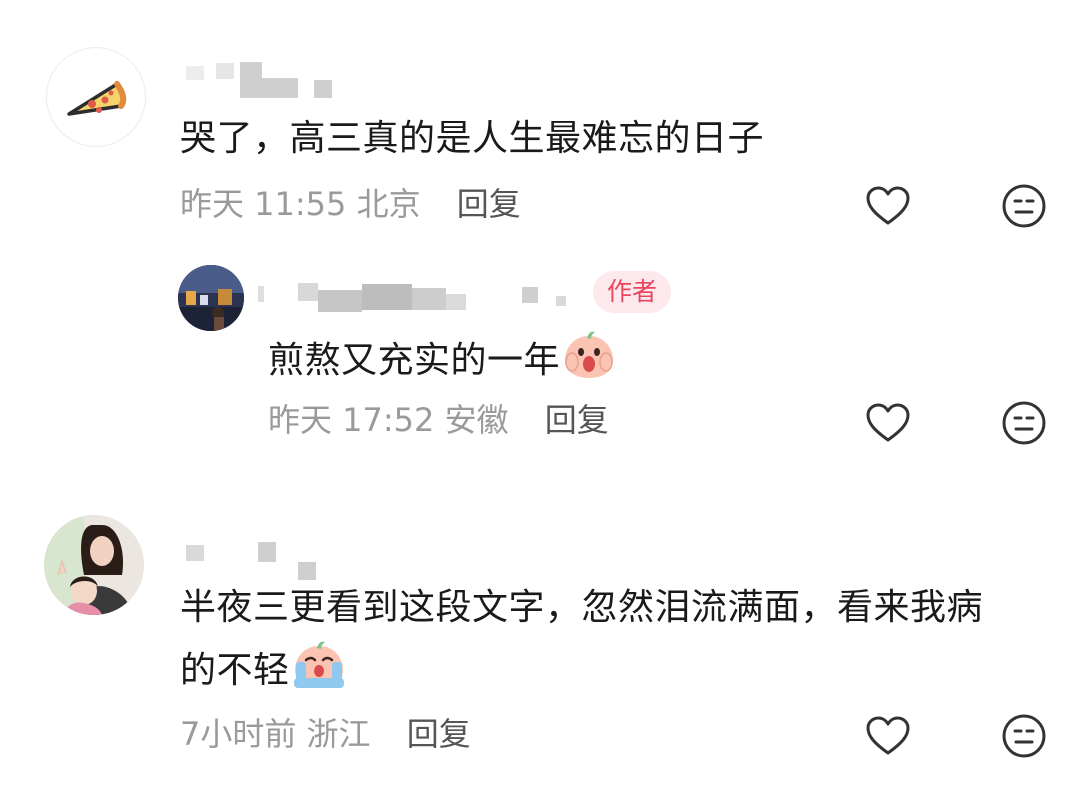 The width and height of the screenshot is (1080, 810). I want to click on comment-location: 浙江, so click(338, 734).